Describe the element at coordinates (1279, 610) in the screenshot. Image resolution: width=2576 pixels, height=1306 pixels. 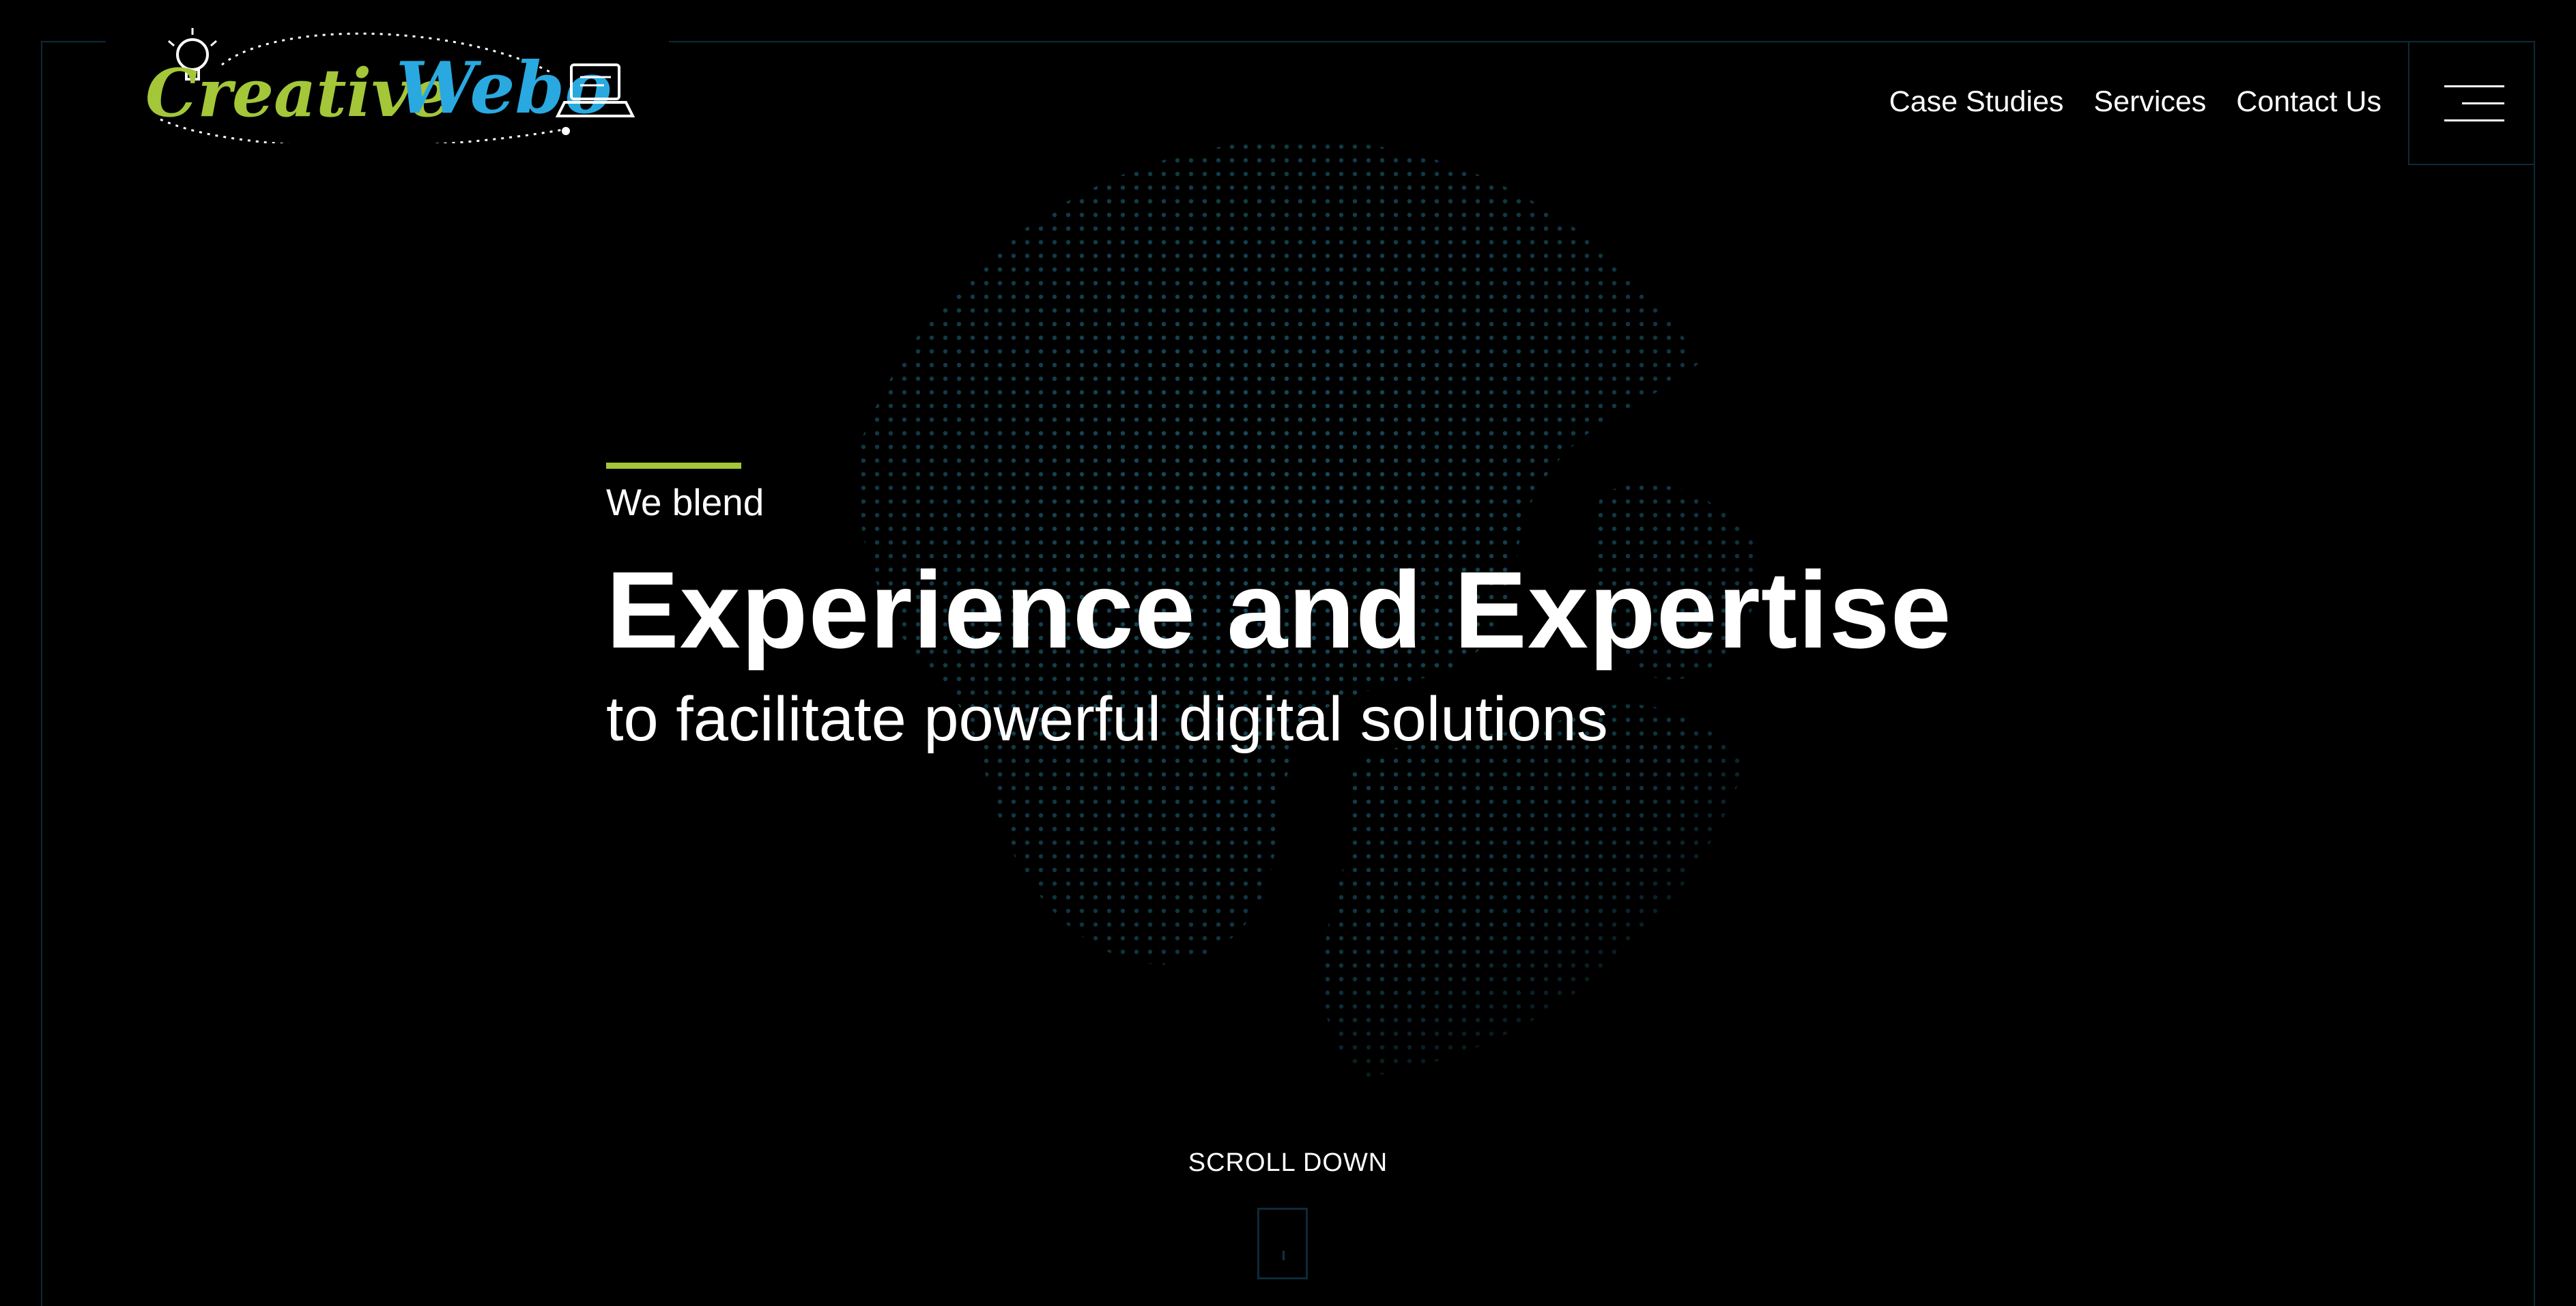
I see `hero-headline: Experience and Expertise` at that location.